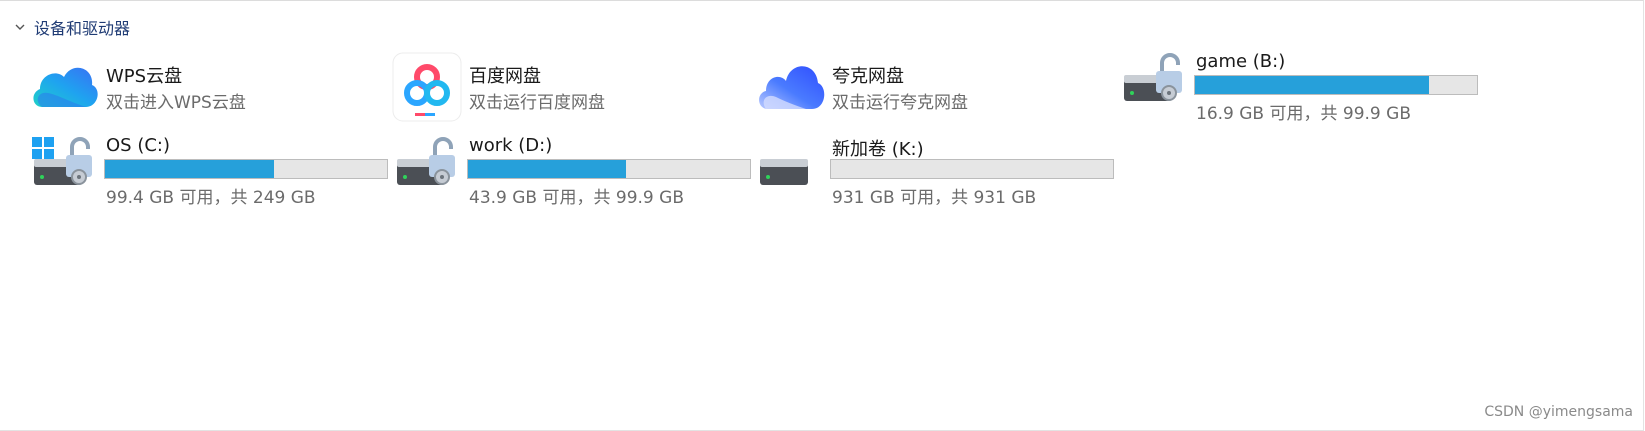  Describe the element at coordinates (878, 149) in the screenshot. I see `drive-name: 新加卷 (K:)` at that location.